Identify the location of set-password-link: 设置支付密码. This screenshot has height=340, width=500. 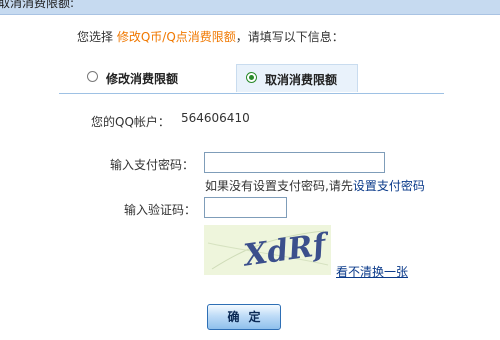
(389, 186).